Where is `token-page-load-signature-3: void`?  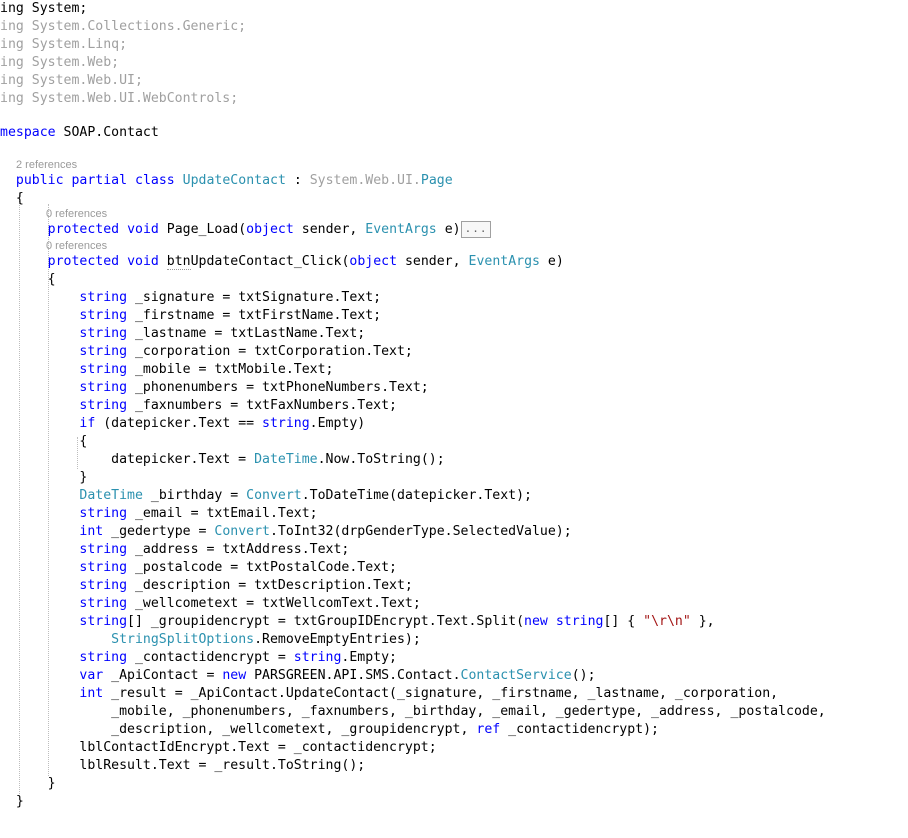 token-page-load-signature-3: void is located at coordinates (143, 229).